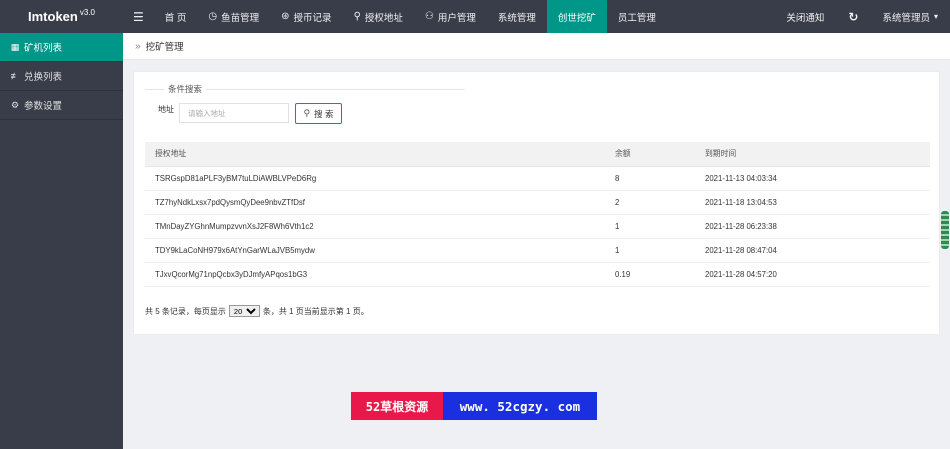 This screenshot has width=950, height=449. I want to click on nav-label: 创世挖矿, so click(576, 18).